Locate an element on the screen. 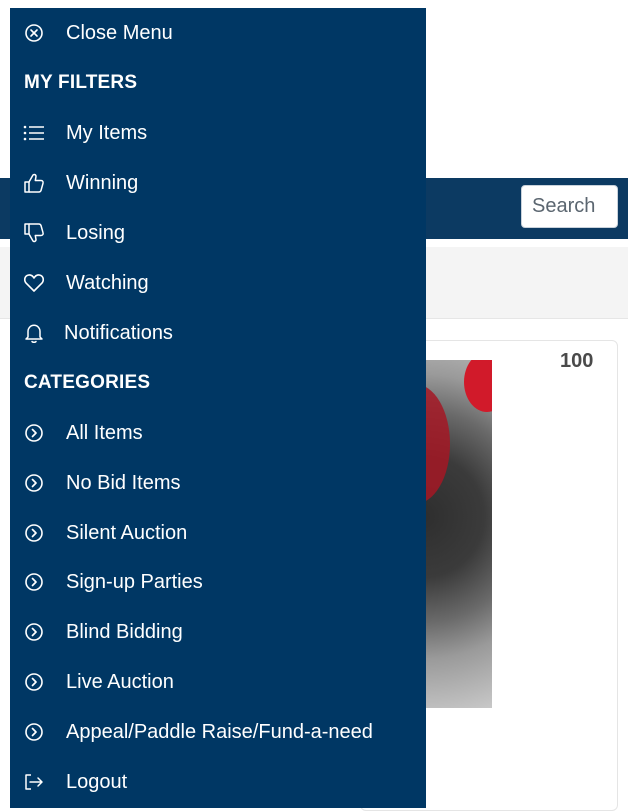 The image size is (628, 811). bell-icon is located at coordinates (34, 333).